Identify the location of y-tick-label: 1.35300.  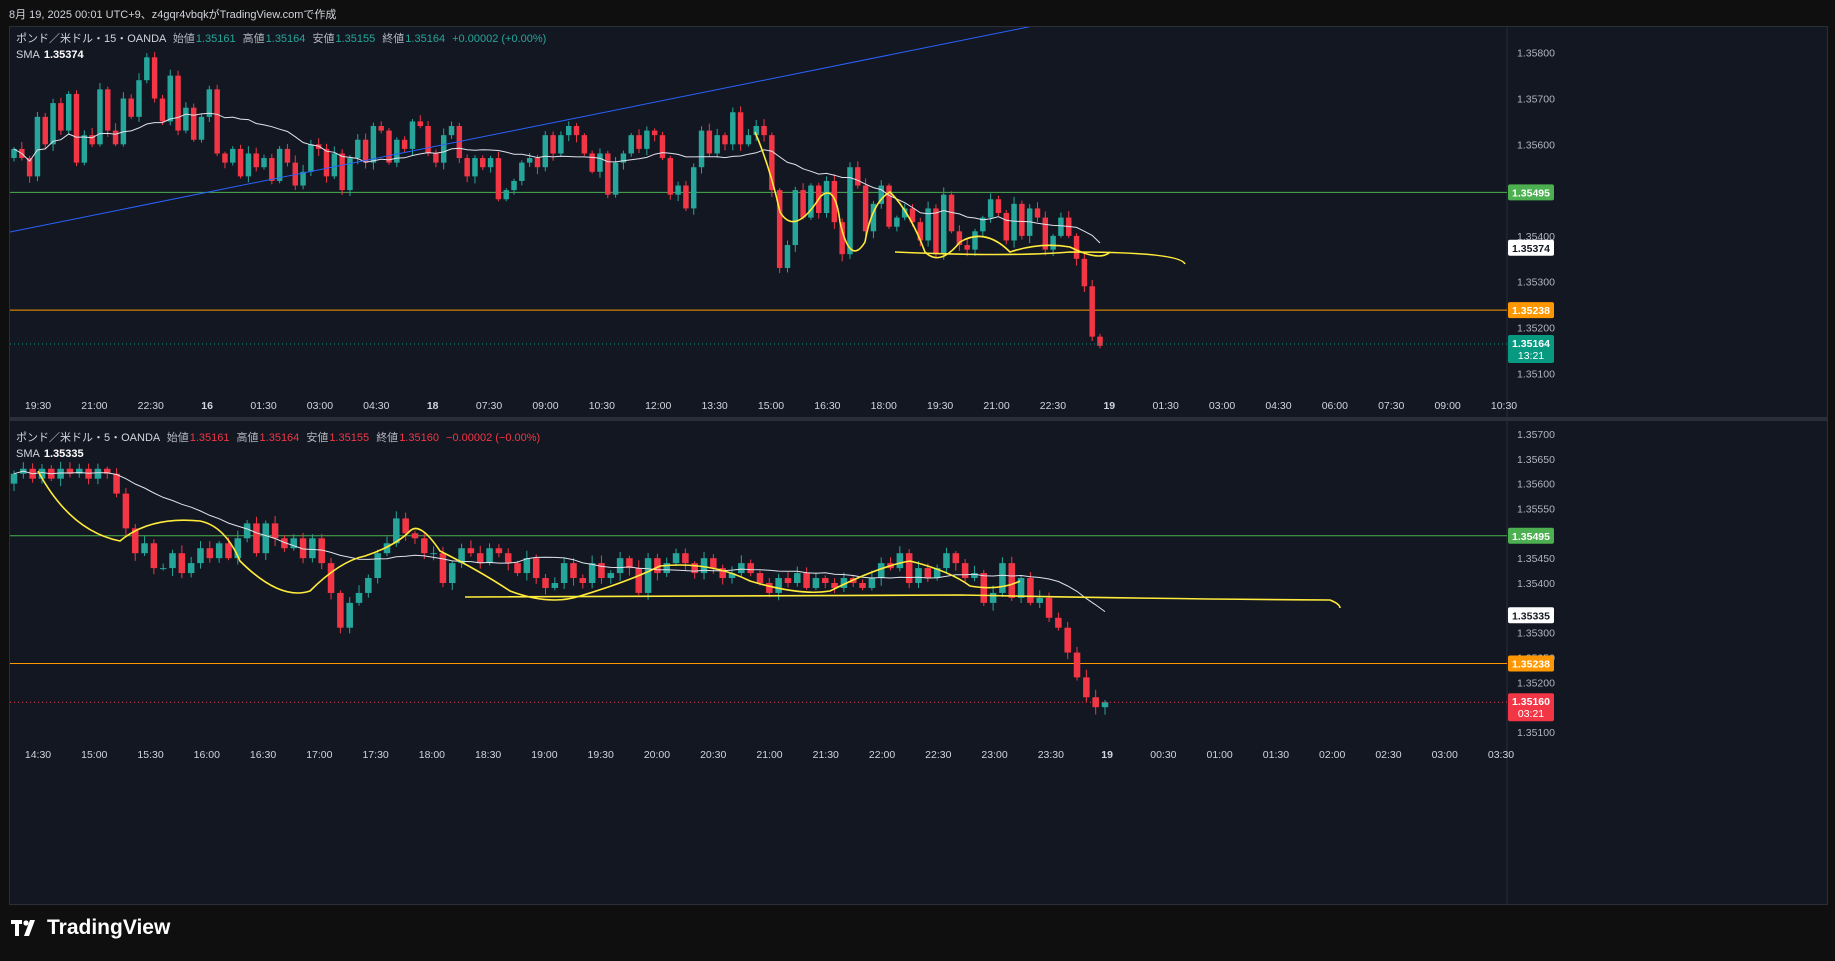
(1536, 283).